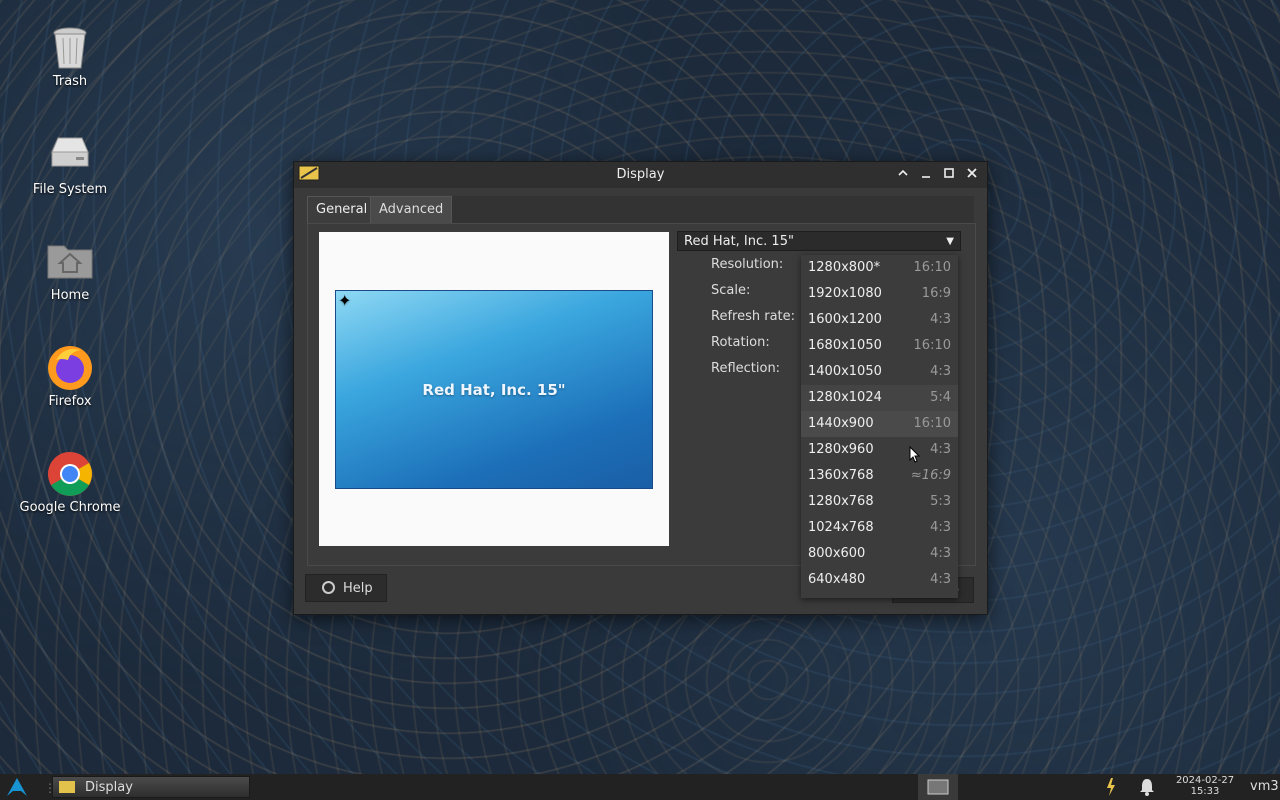 The height and width of the screenshot is (800, 1280). What do you see at coordinates (746, 368) in the screenshot?
I see `reflection-label: Reflection:` at bounding box center [746, 368].